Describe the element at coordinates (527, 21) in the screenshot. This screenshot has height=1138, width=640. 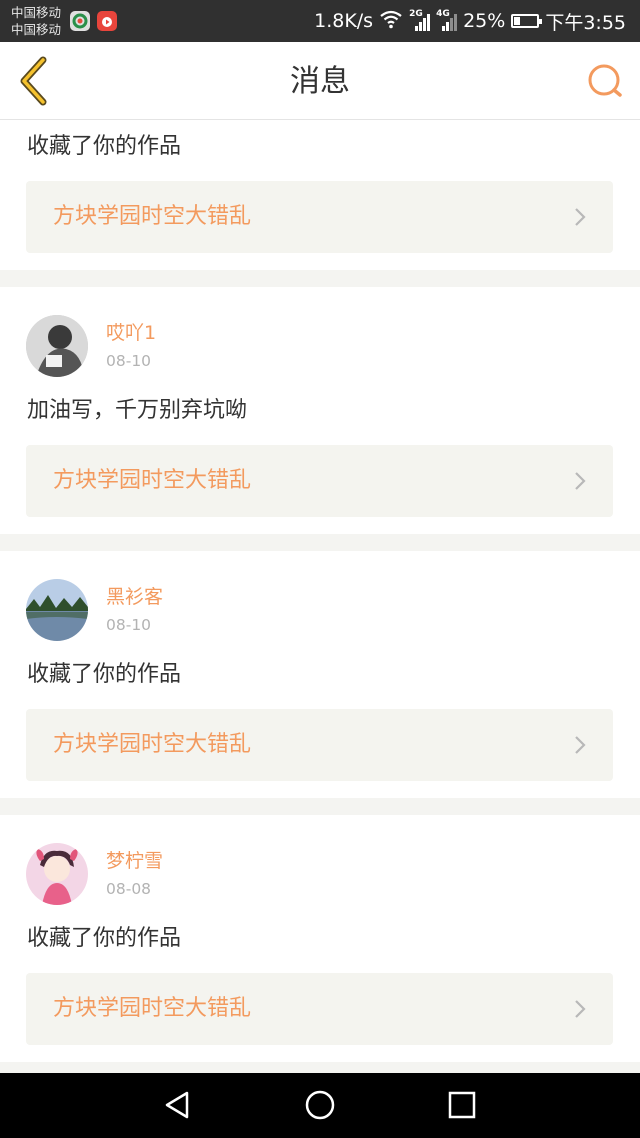
I see `battery-icon` at that location.